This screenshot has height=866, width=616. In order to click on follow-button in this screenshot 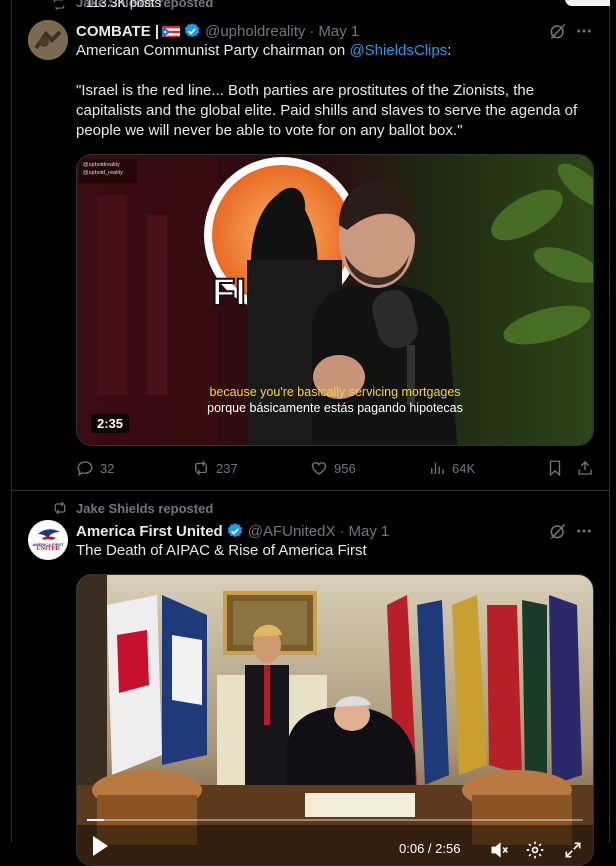, I will do `click(587, 3)`.